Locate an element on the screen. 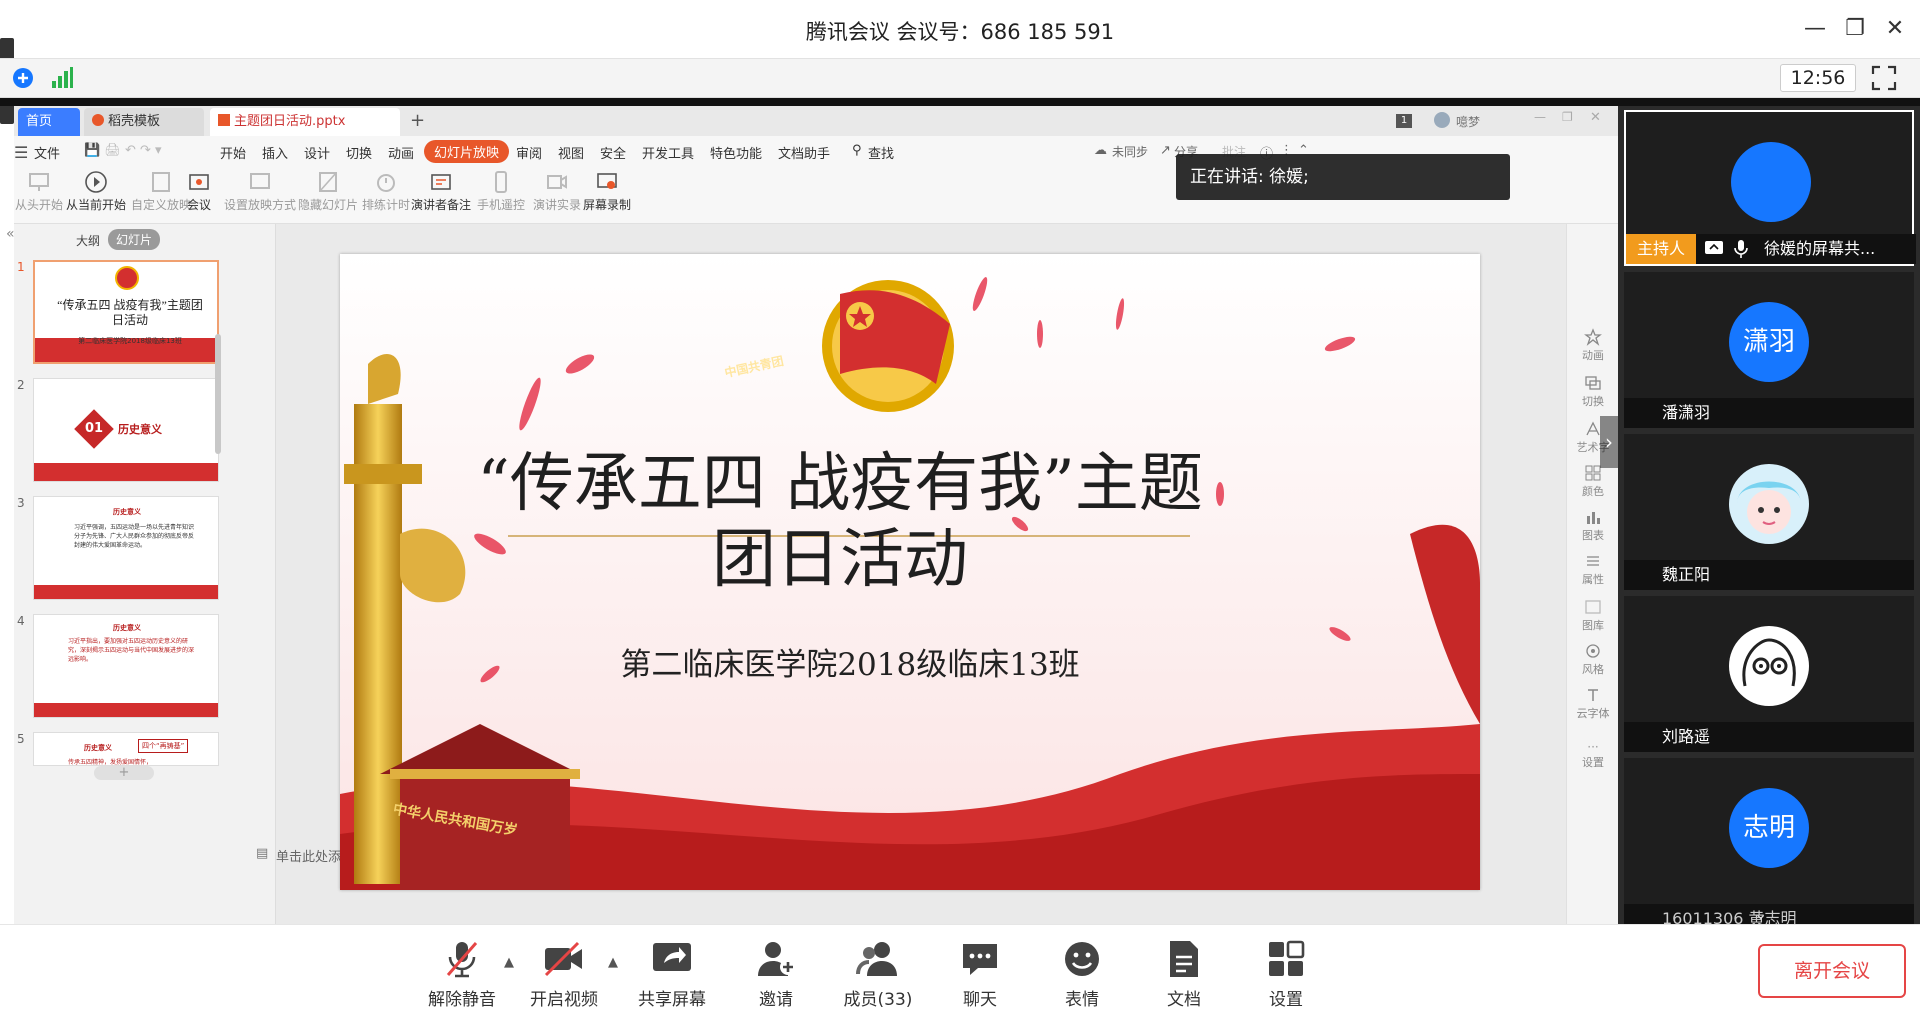 This screenshot has height=1019, width=1920. ribbon-meeting: 会议 is located at coordinates (199, 191).